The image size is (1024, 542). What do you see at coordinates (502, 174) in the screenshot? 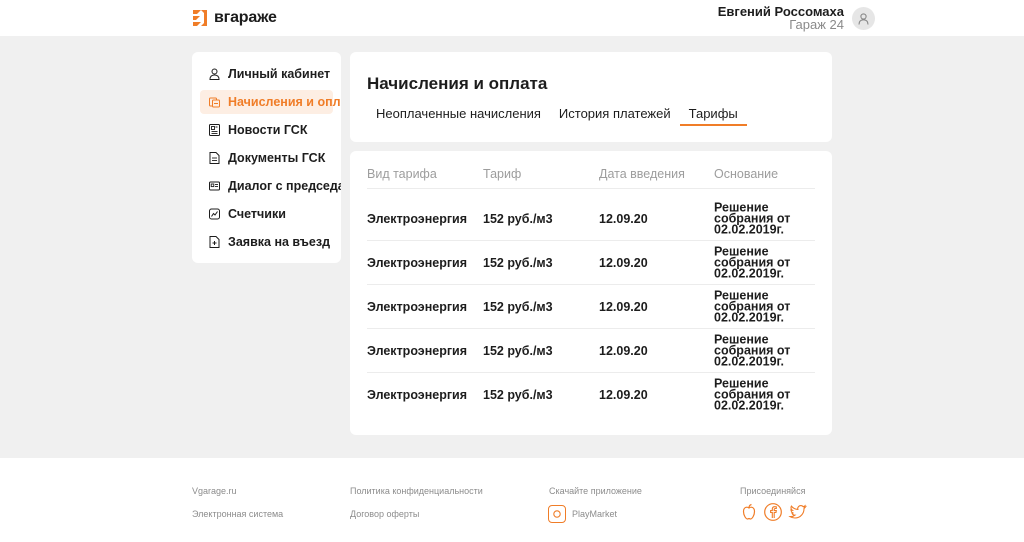
I see `column-header-rate: Тариф` at bounding box center [502, 174].